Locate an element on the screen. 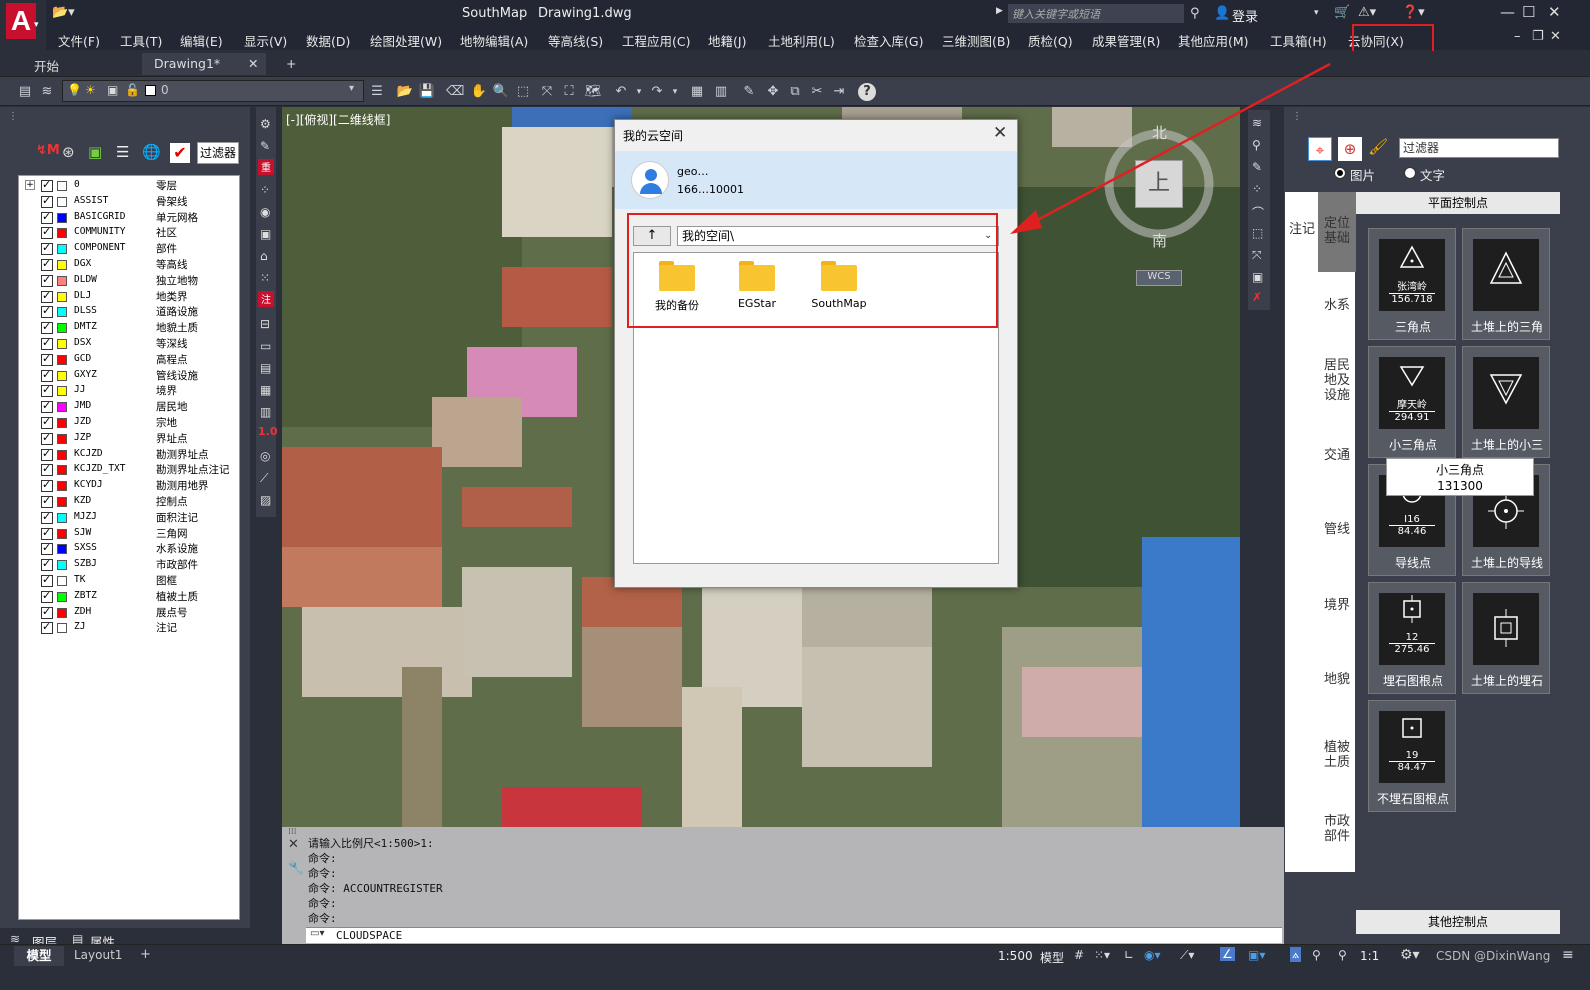 The image size is (1590, 990). right-panel-grip-icon: ⋮ is located at coordinates (1297, 116).